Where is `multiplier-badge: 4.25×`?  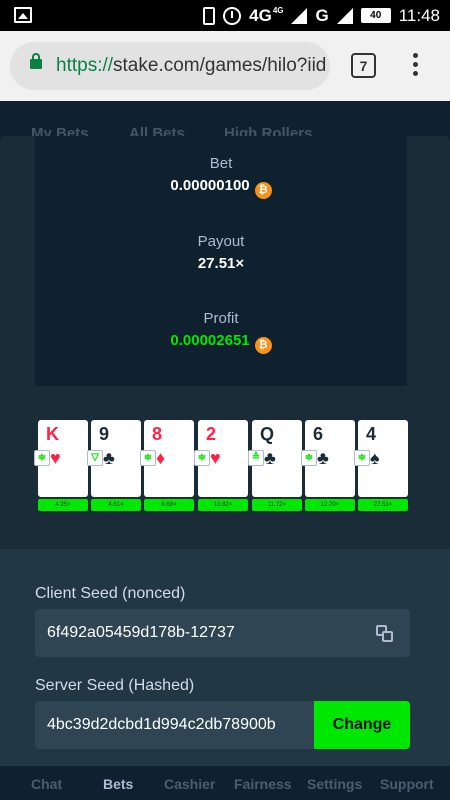 multiplier-badge: 4.25× is located at coordinates (63, 505).